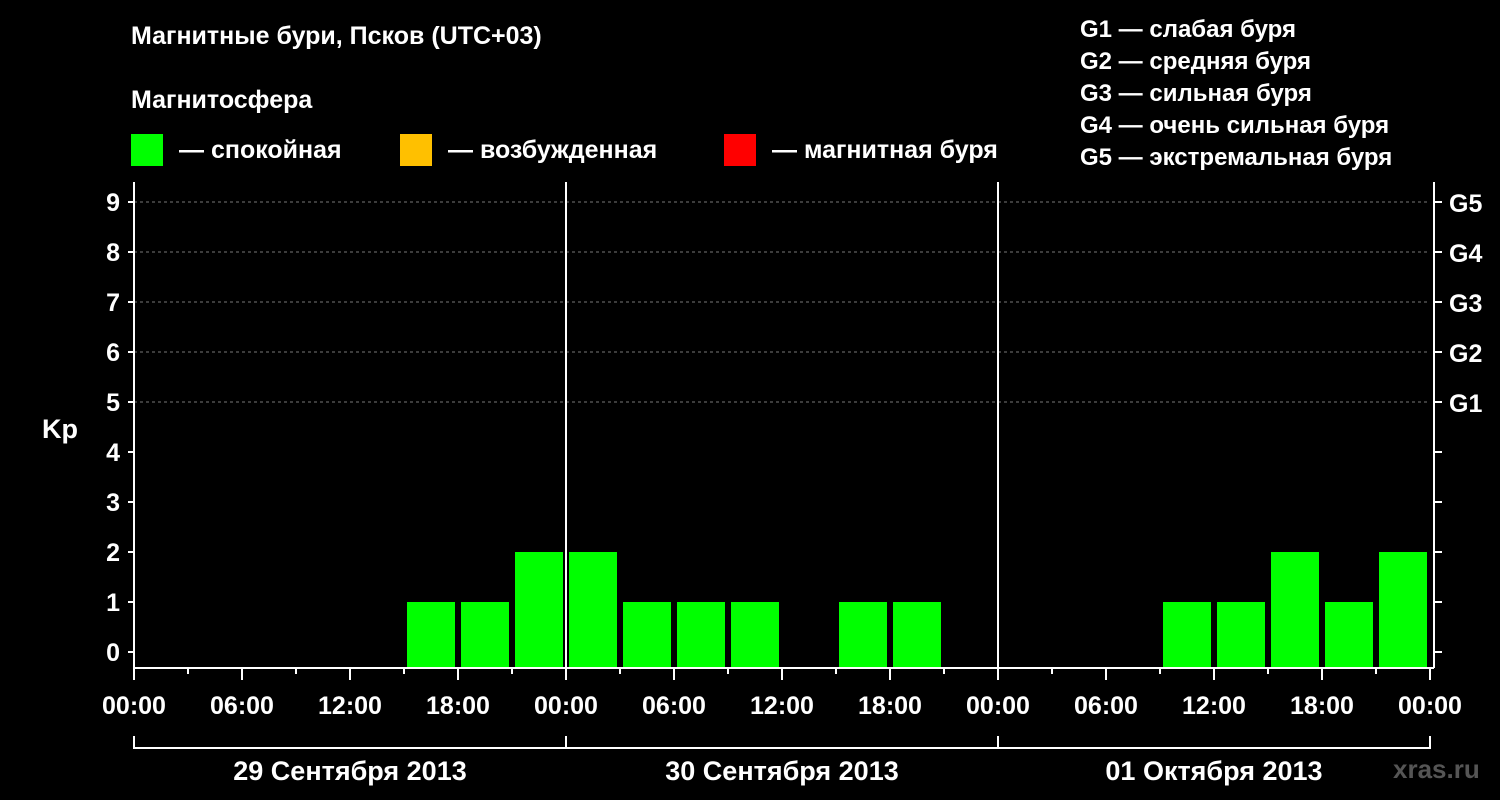 The height and width of the screenshot is (800, 1500). I want to click on watermark: xras.ru, so click(1436, 769).